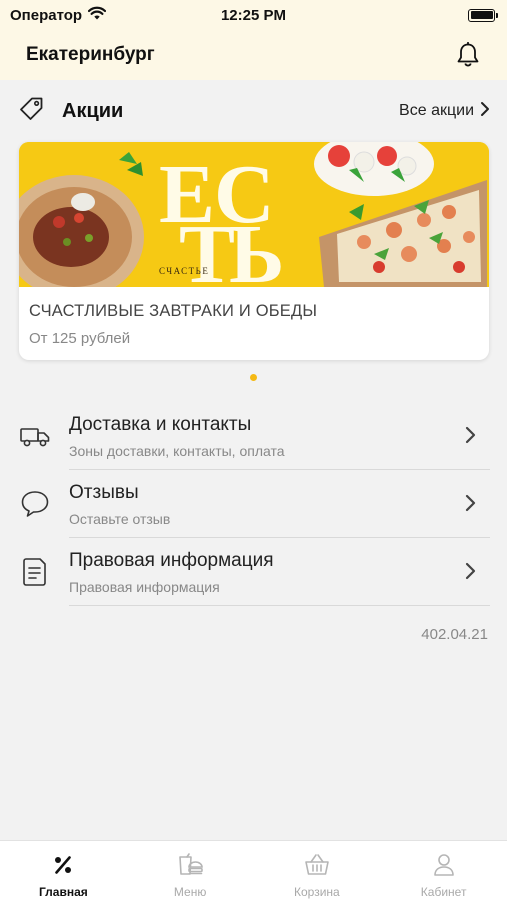 Image resolution: width=507 pixels, height=900 pixels. I want to click on tab-label: Кабинет, so click(443, 892).